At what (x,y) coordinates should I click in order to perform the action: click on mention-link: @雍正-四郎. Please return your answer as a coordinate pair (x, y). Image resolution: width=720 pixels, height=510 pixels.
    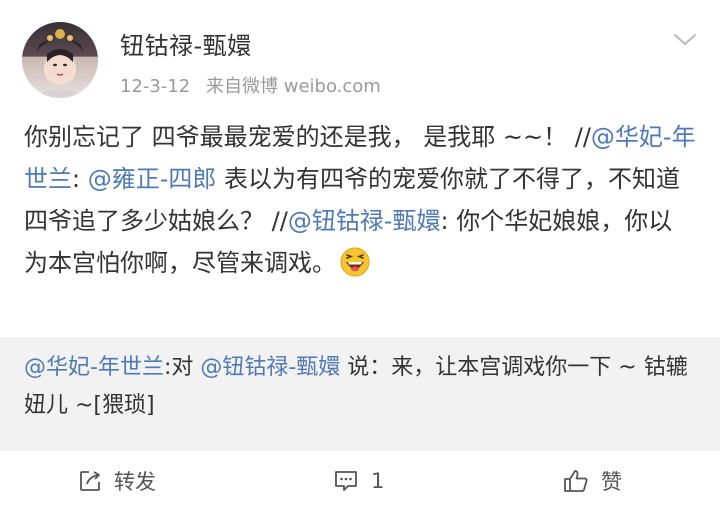
    Looking at the image, I should click on (152, 179).